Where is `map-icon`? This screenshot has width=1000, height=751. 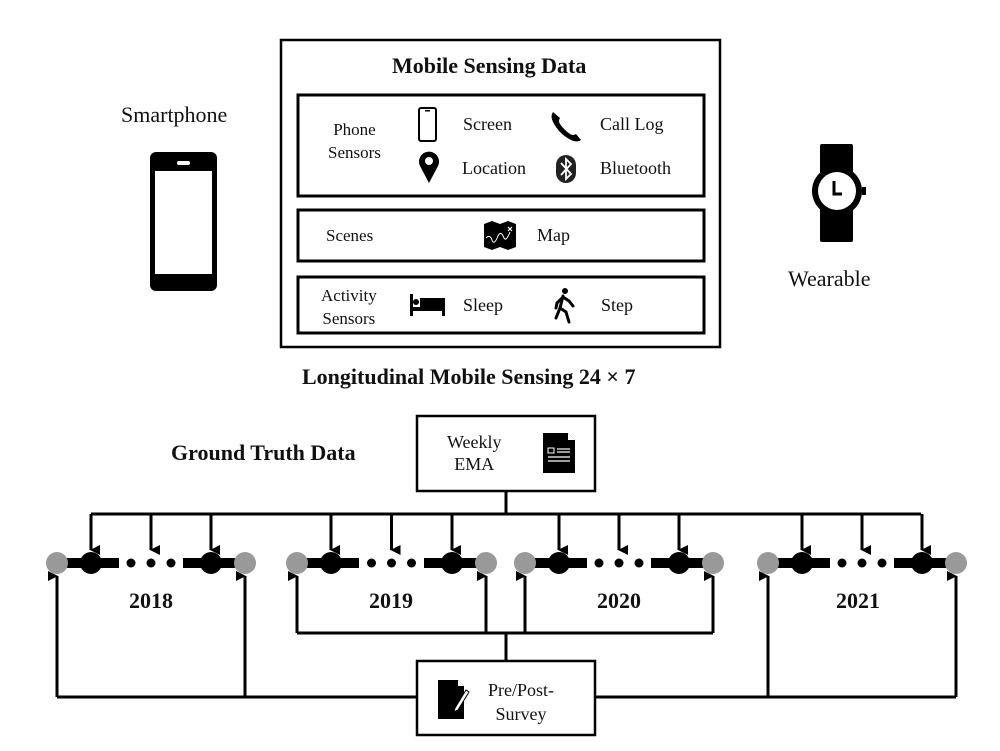
map-icon is located at coordinates (500, 235).